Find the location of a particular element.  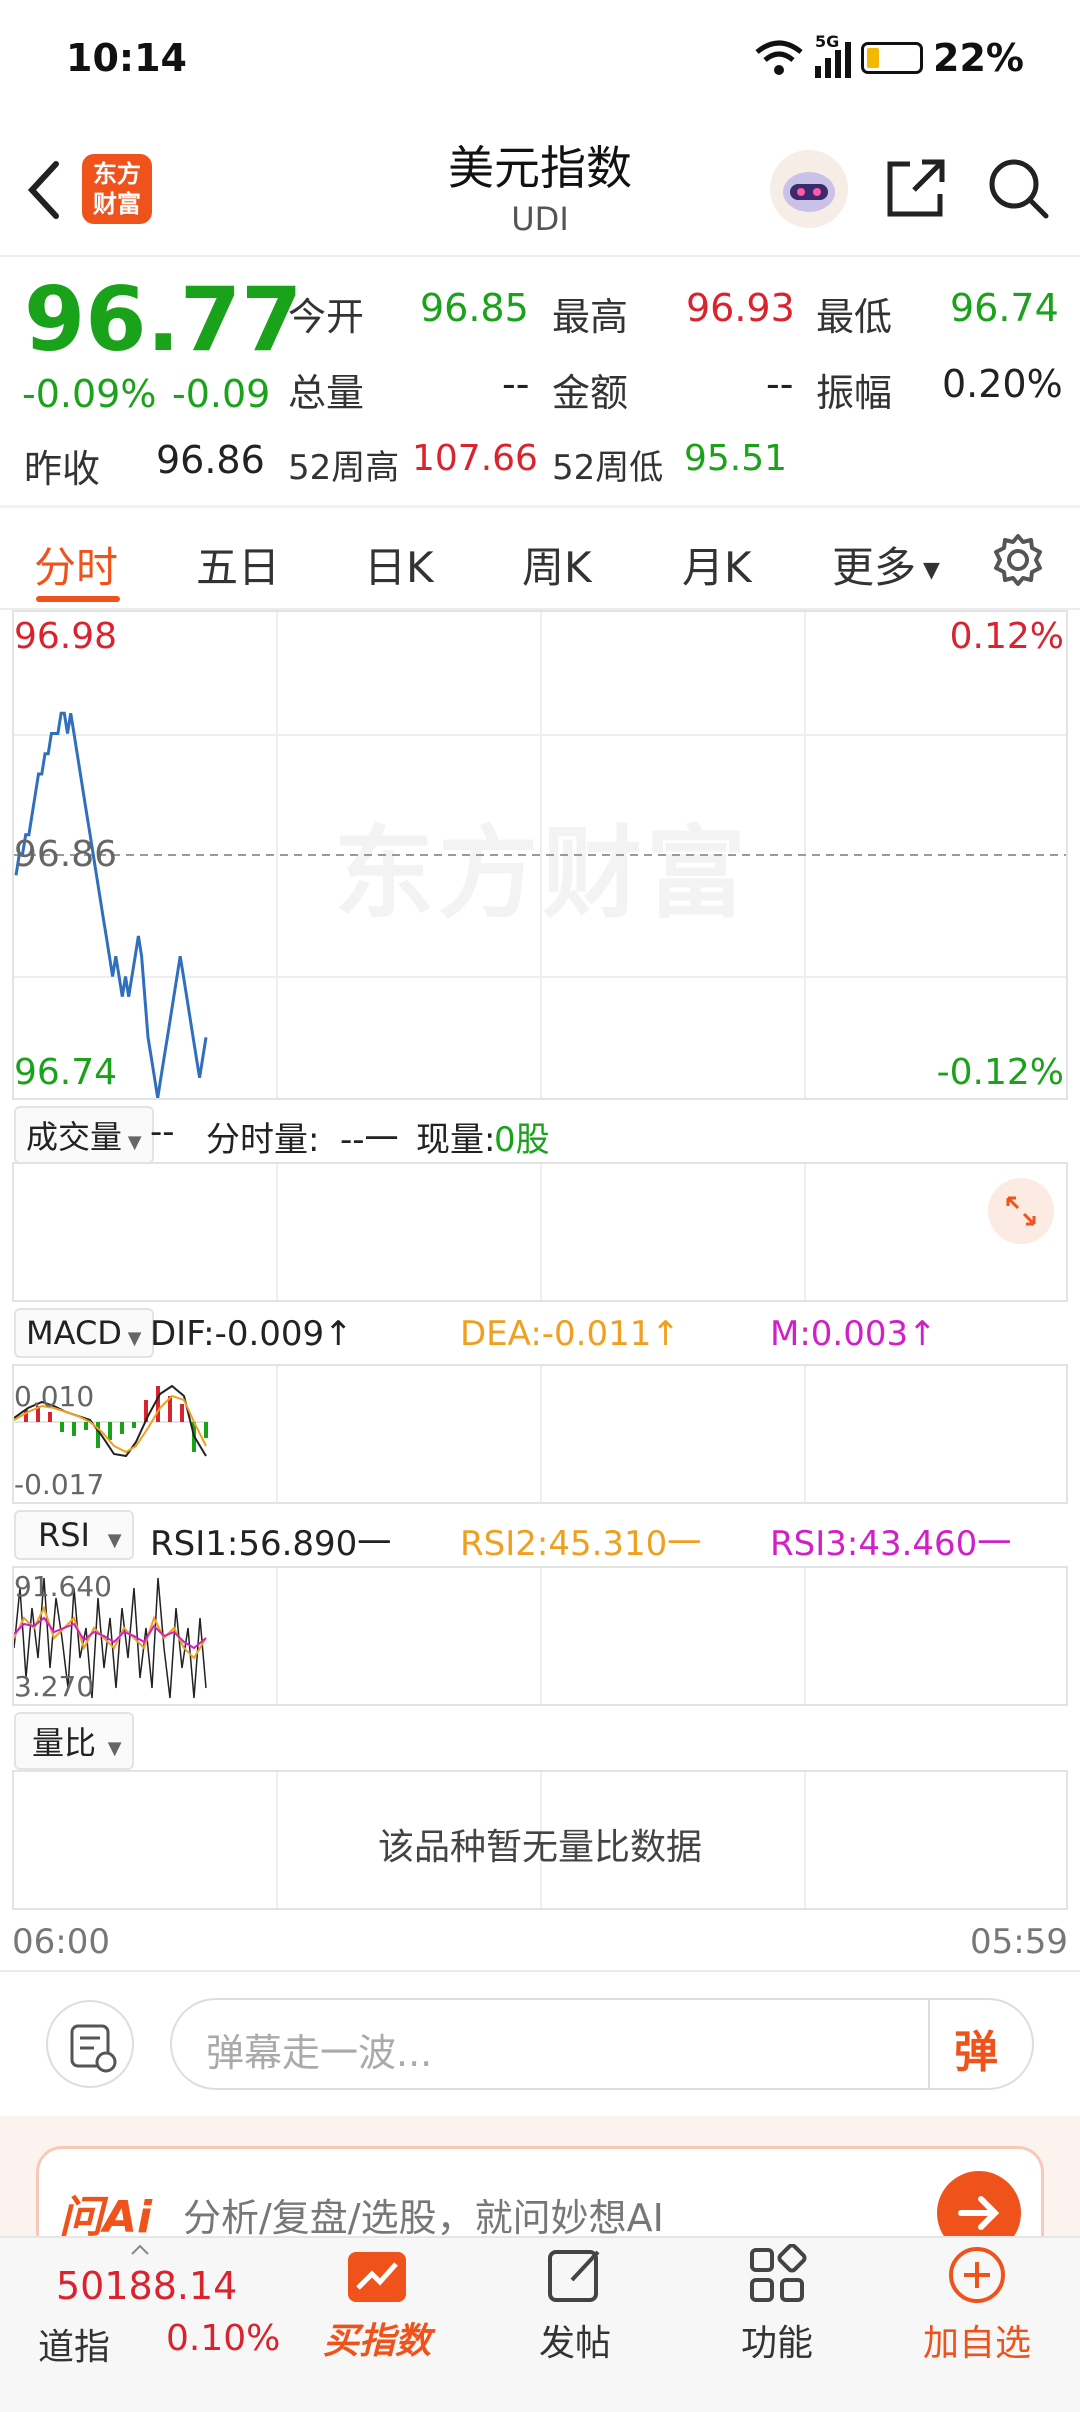

tab-more-label: 更多 is located at coordinates (874, 567).